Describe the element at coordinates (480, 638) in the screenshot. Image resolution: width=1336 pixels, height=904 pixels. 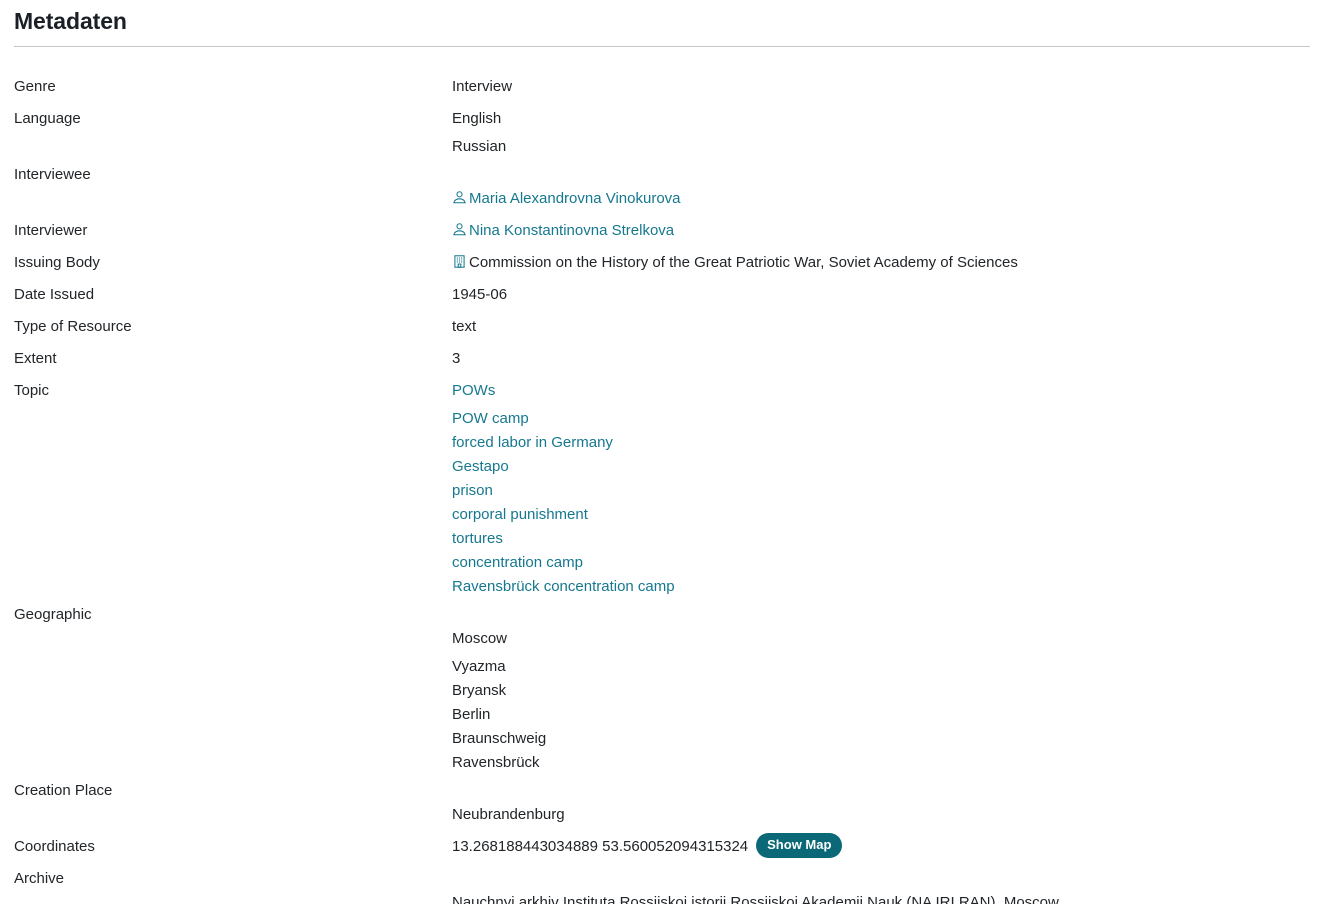
I see `geographic-value: Moscow` at that location.